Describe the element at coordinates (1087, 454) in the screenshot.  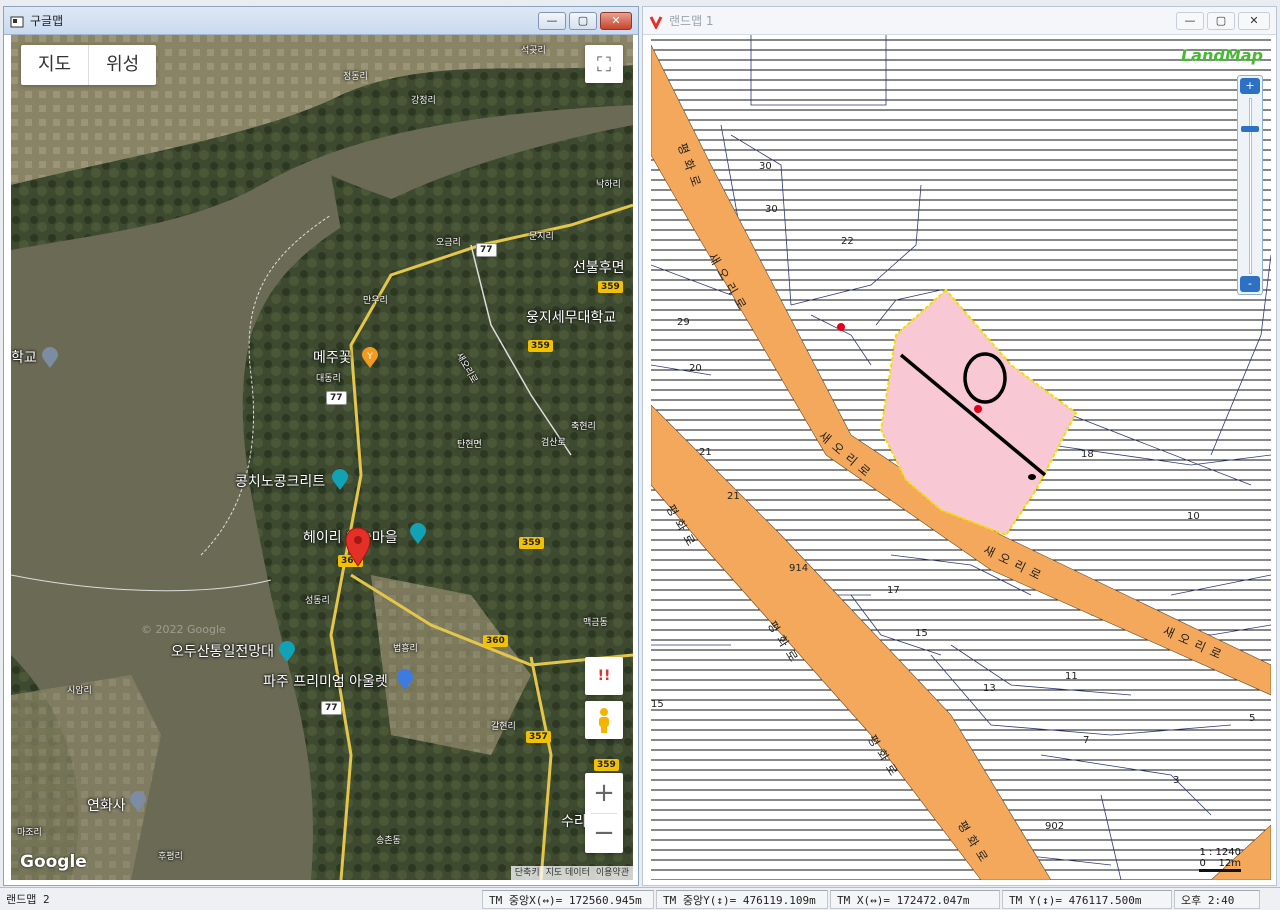
I see `parcel-number: 18` at that location.